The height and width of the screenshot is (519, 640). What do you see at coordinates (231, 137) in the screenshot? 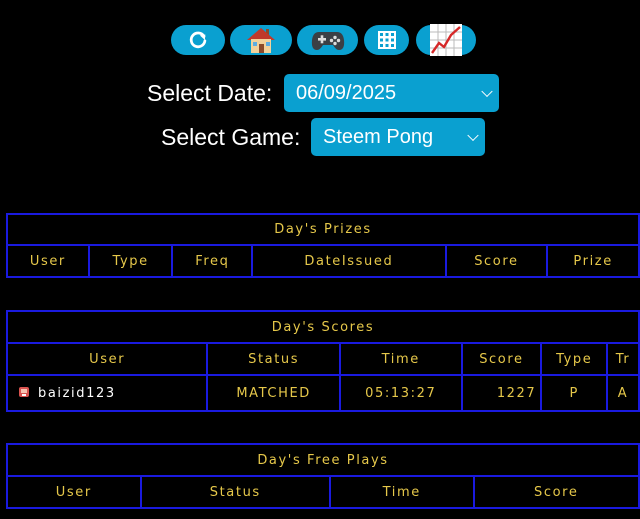
I see `game-label: Select Game:` at bounding box center [231, 137].